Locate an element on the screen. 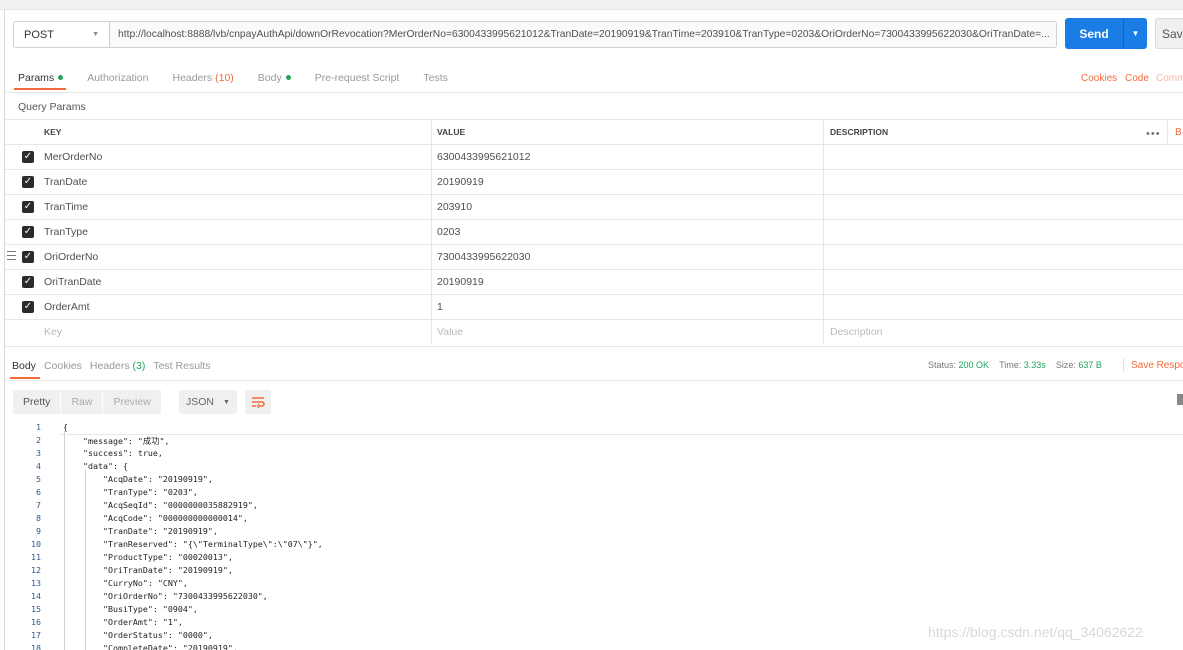 The height and width of the screenshot is (650, 1183). time-value: 3.33s is located at coordinates (1035, 365).